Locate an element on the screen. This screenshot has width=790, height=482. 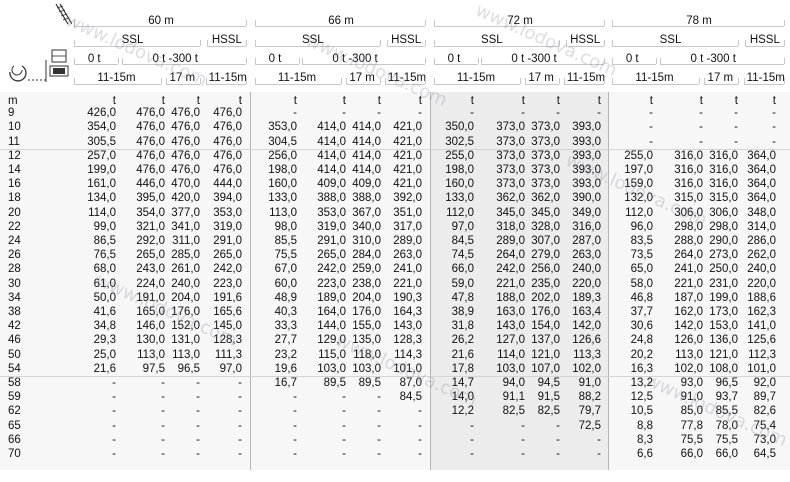
load-cell: 73,5 is located at coordinates (641, 255).